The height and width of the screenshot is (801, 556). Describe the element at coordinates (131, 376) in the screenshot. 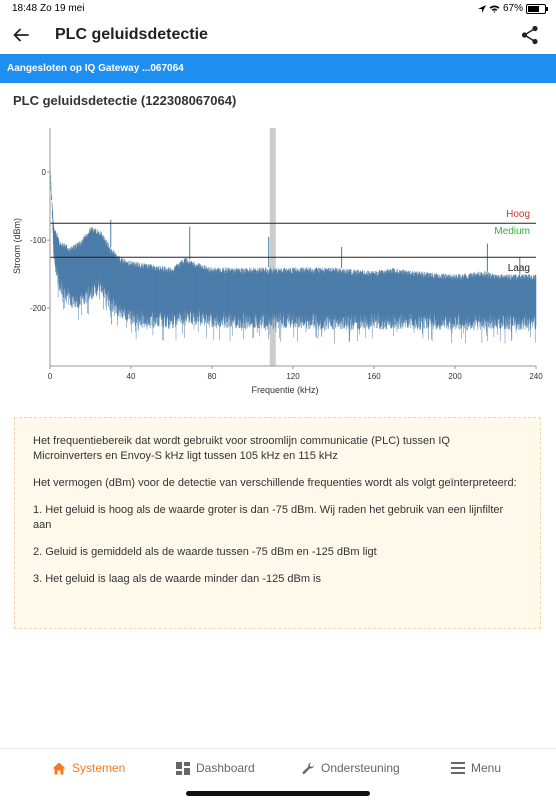

I see `x-tick-label: 40` at that location.